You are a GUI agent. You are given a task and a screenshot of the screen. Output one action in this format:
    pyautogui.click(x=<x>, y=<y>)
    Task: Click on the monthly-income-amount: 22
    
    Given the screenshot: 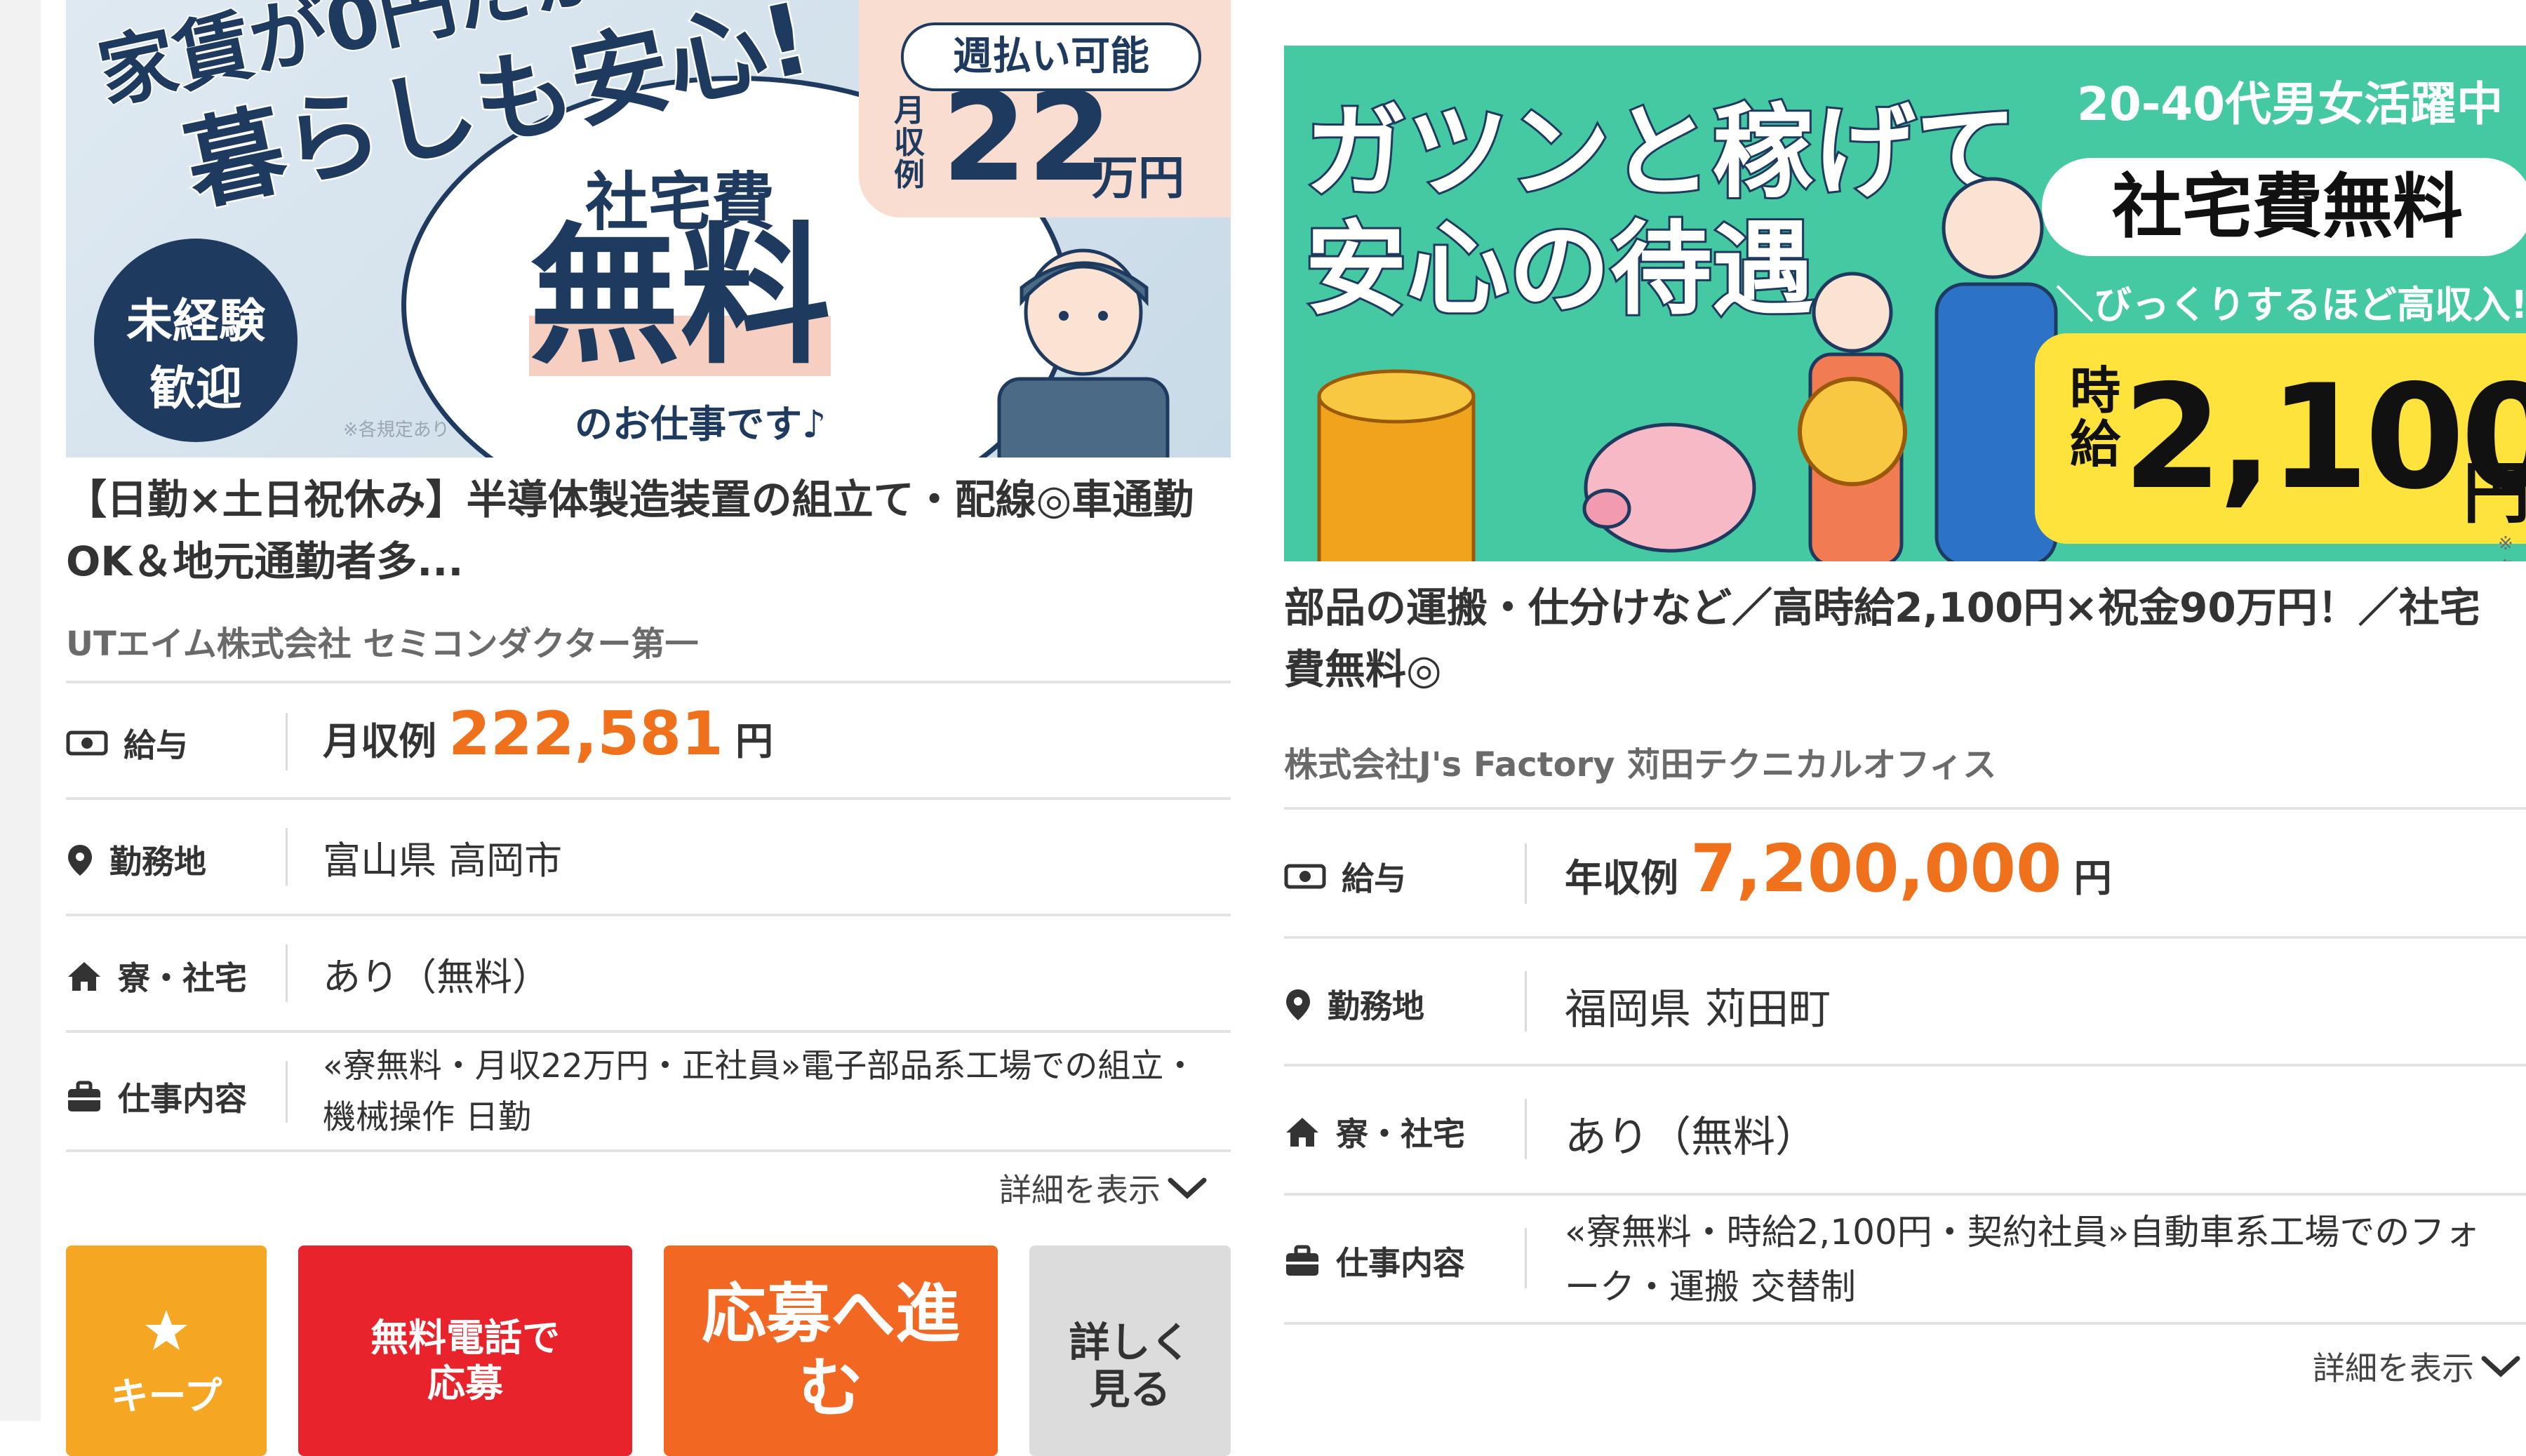 What is the action you would take?
    pyautogui.click(x=1027, y=138)
    